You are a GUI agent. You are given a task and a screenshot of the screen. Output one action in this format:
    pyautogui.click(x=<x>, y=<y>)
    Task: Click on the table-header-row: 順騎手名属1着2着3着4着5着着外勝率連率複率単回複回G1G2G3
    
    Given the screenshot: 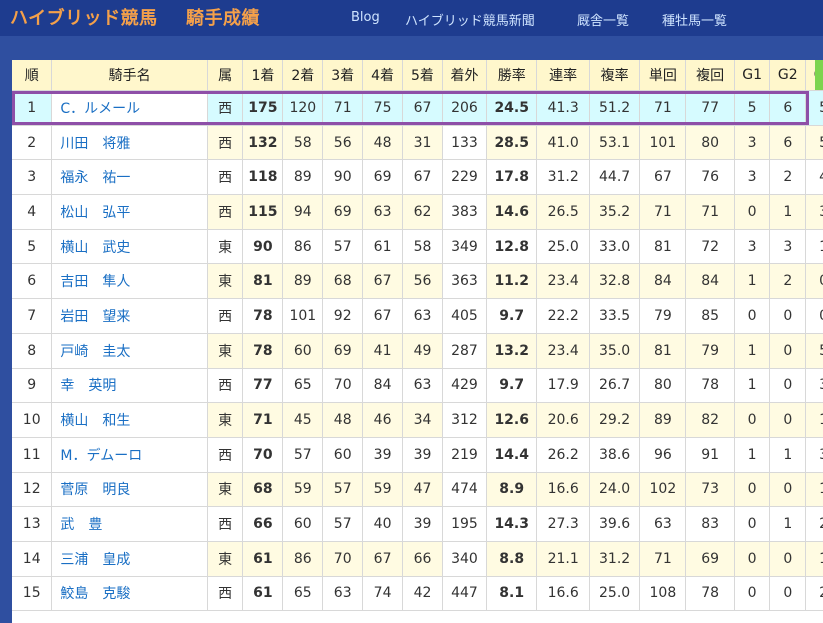 What is the action you would take?
    pyautogui.click(x=417, y=75)
    